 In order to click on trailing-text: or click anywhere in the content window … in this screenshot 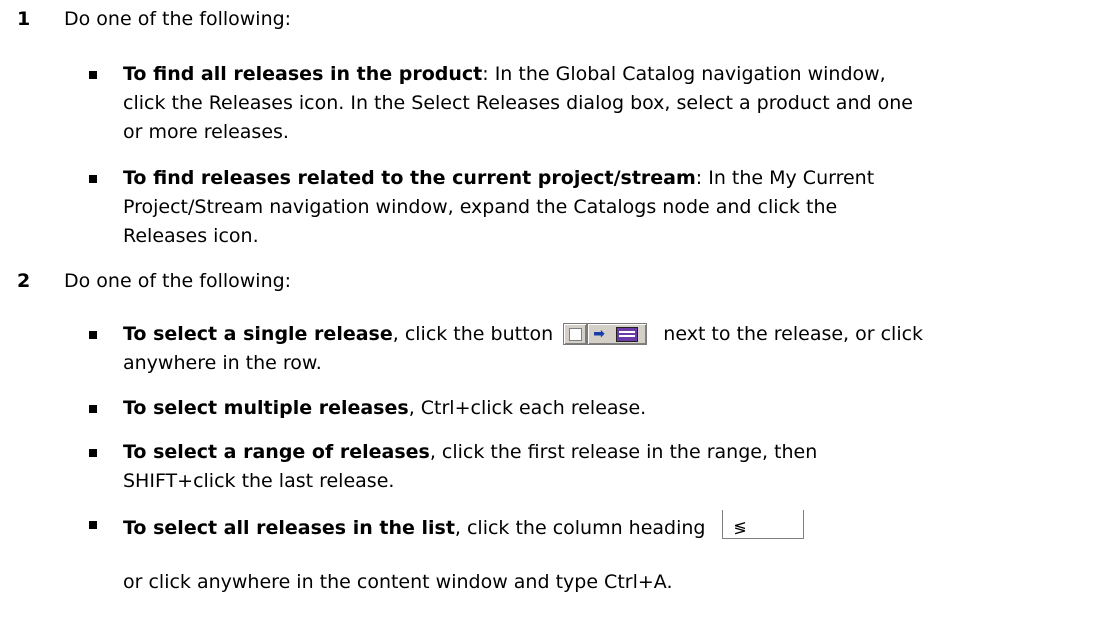, I will do `click(398, 582)`.